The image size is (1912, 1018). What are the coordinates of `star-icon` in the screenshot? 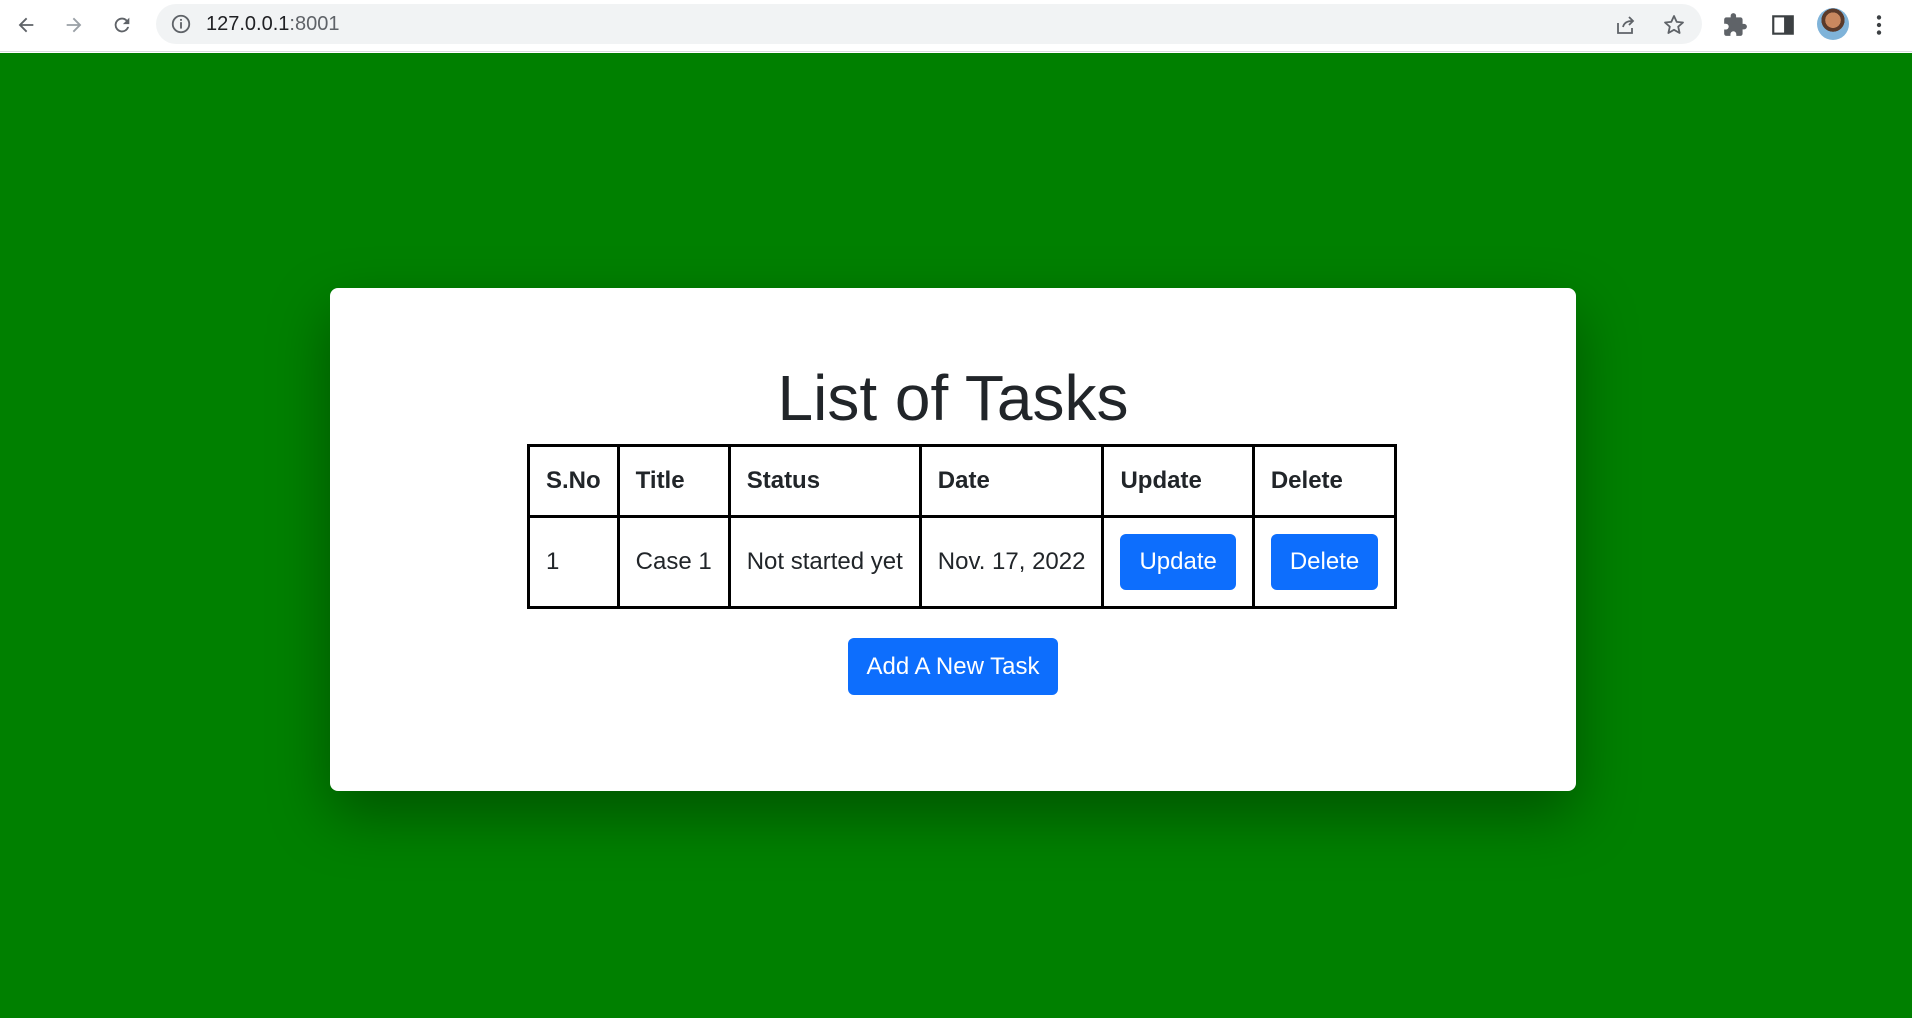 It's located at (1674, 25).